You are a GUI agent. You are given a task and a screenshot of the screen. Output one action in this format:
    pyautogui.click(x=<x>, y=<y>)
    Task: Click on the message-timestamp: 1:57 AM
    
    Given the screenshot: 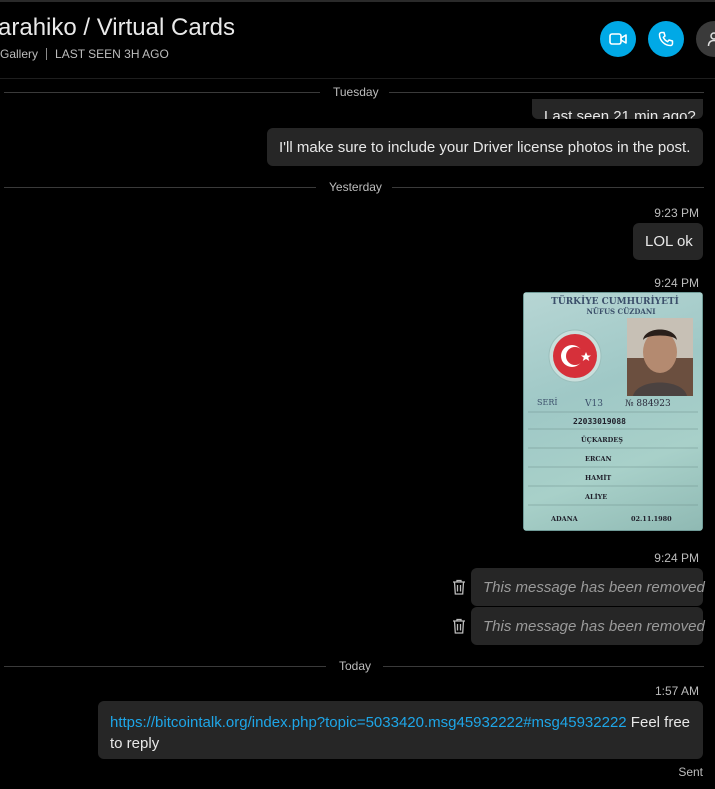 What is the action you would take?
    pyautogui.click(x=676, y=691)
    